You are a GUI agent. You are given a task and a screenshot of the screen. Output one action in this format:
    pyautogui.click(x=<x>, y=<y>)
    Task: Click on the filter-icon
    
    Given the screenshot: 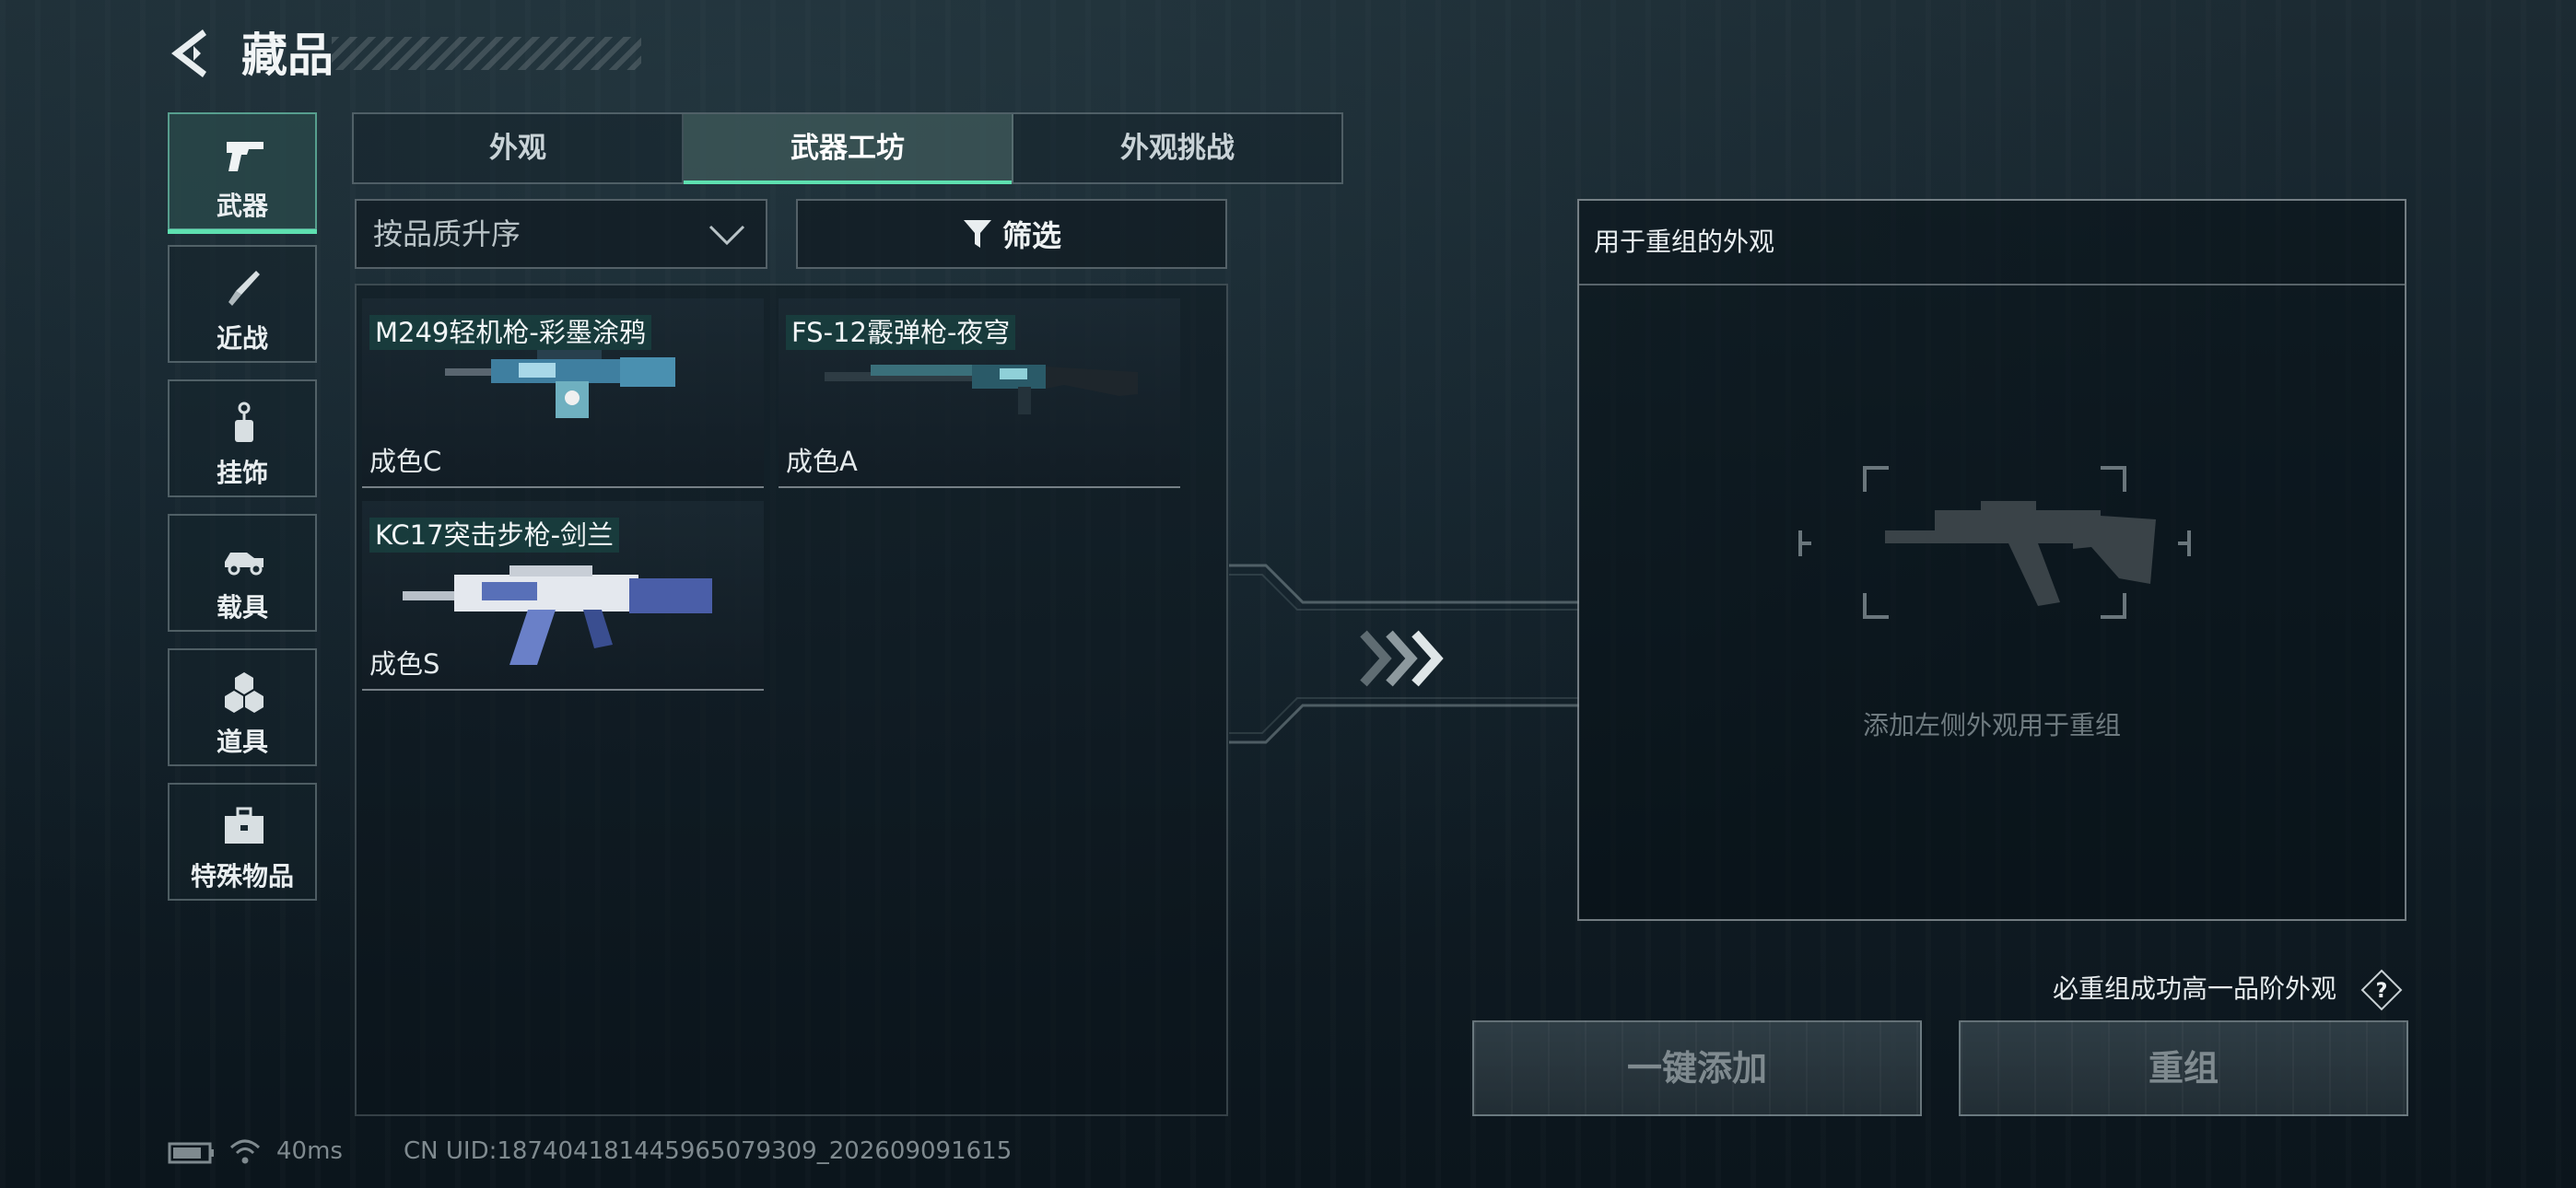 What is the action you would take?
    pyautogui.click(x=977, y=234)
    